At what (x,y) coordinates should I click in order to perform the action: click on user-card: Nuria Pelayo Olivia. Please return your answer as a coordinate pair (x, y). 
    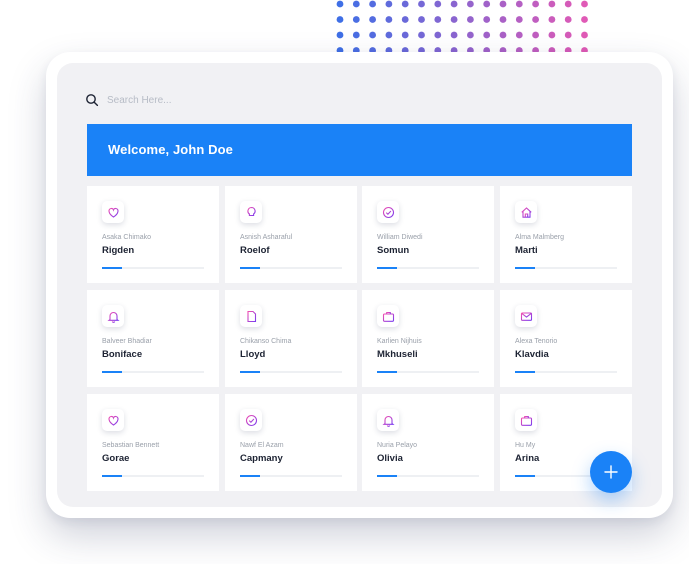
    Looking at the image, I should click on (428, 442).